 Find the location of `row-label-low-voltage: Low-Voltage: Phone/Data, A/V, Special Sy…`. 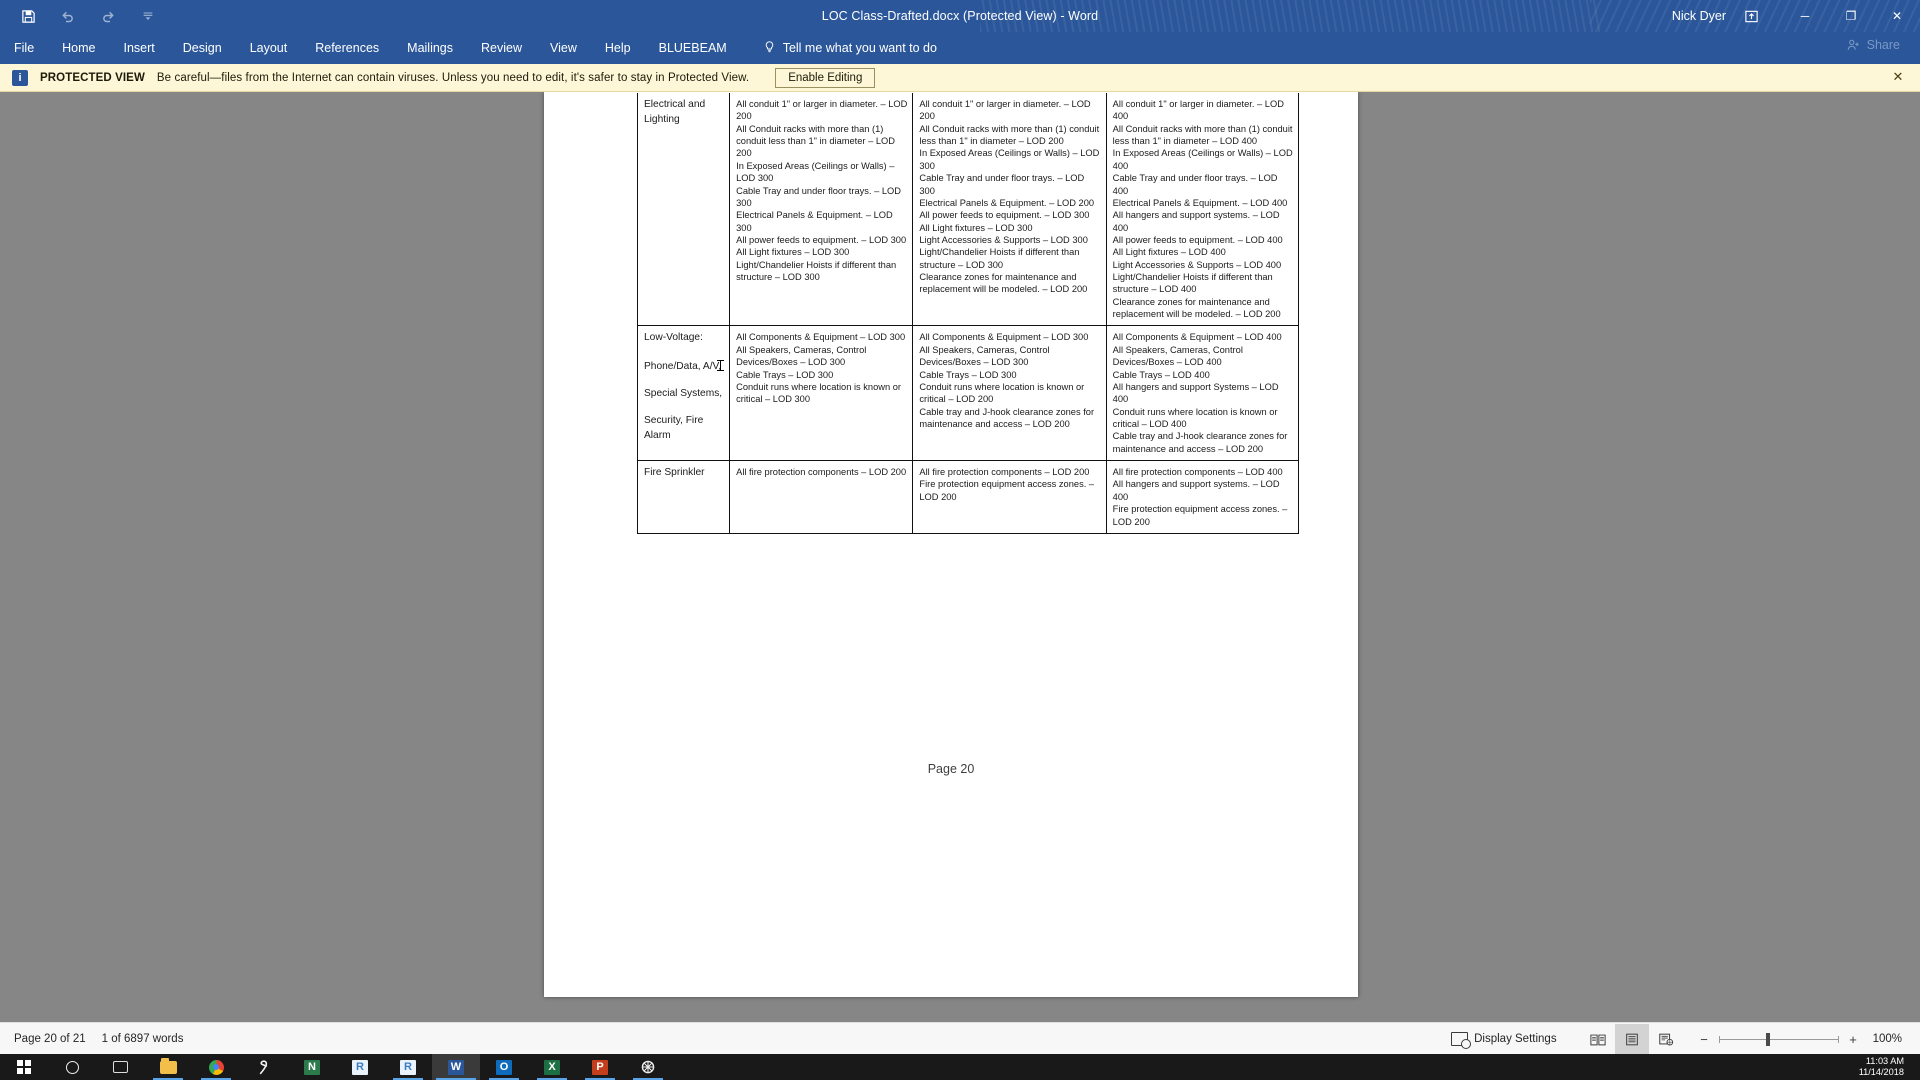

row-label-low-voltage: Low-Voltage: Phone/Data, A/V, Special Sy… is located at coordinates (683, 393).